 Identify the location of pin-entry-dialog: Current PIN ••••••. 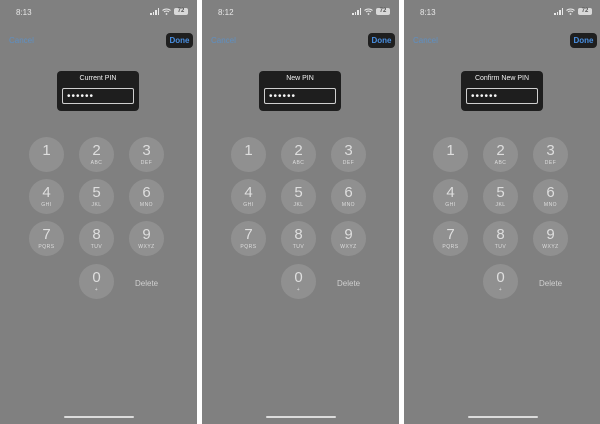
(98, 91).